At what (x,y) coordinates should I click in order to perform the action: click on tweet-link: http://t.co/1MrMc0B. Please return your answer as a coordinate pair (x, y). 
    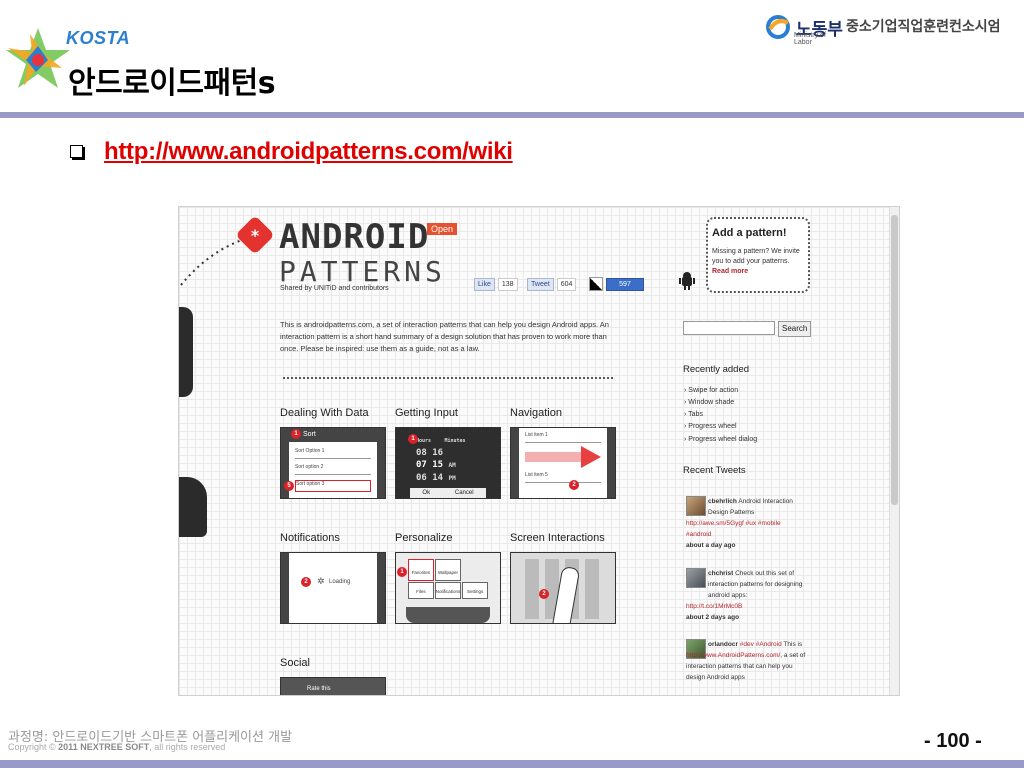
    Looking at the image, I should click on (746, 606).